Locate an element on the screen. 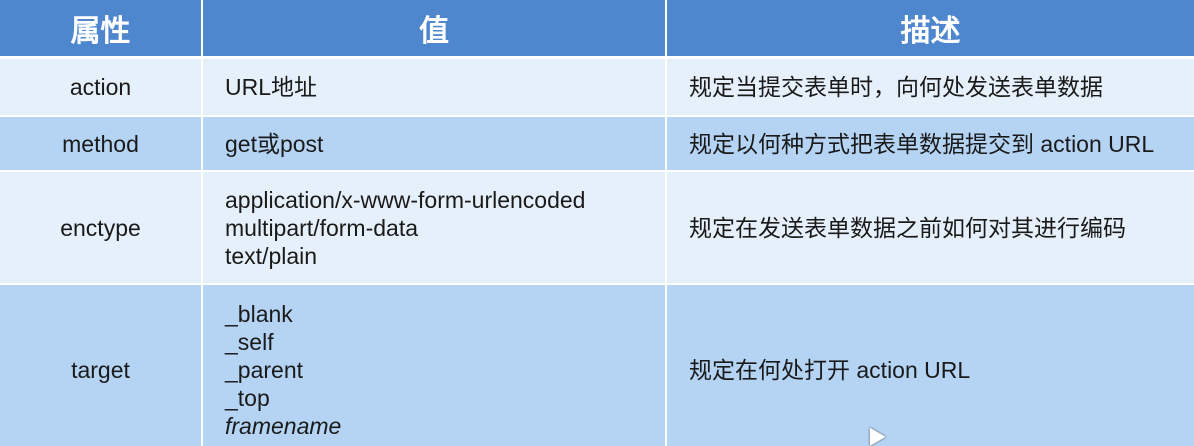 The height and width of the screenshot is (446, 1194). description-cell: 规定当提交表单时，向何处发送表单数据 is located at coordinates (930, 87).